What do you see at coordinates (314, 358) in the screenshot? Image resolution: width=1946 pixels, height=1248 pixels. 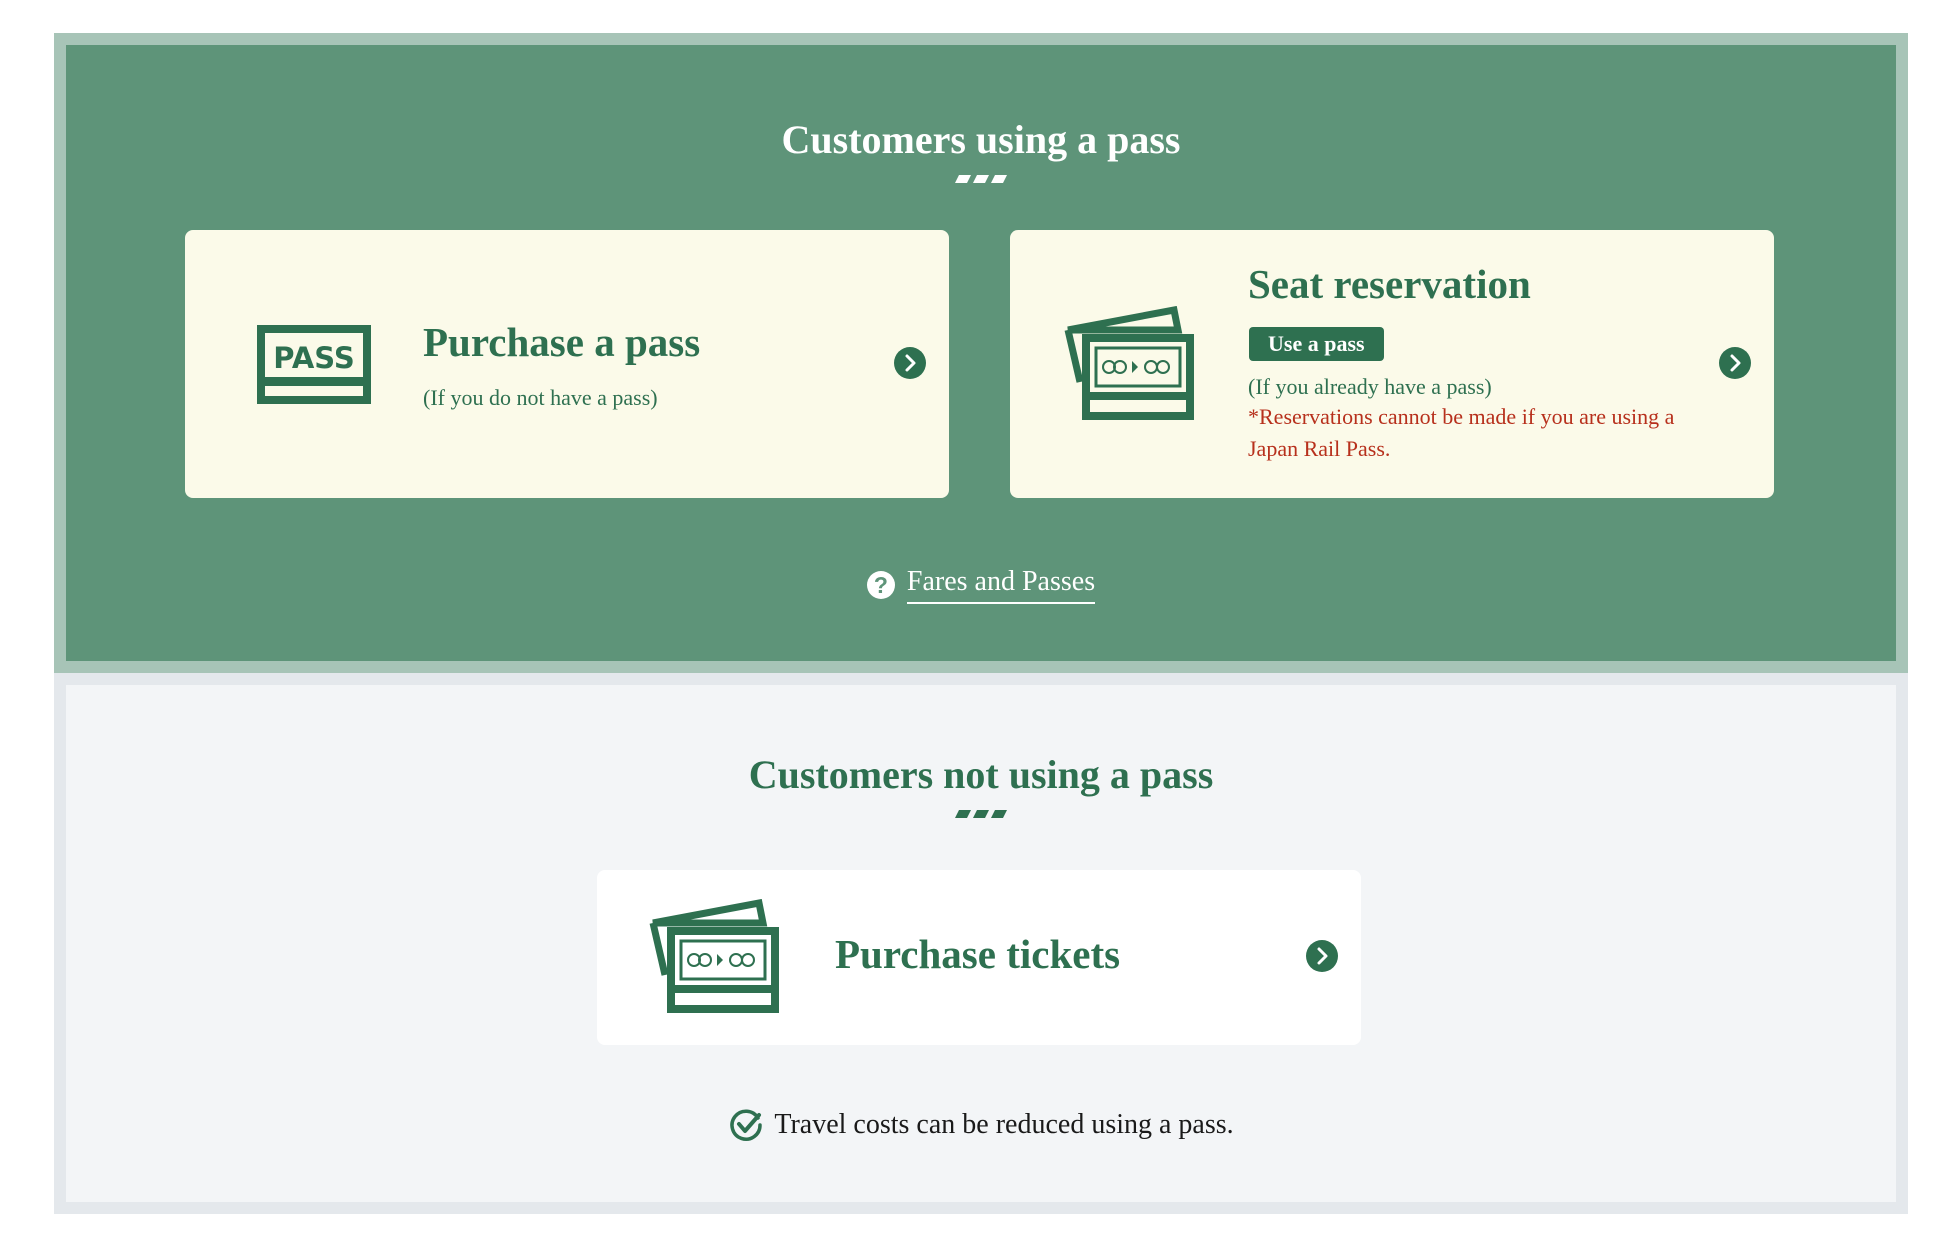 I see `svg-text: PASS` at bounding box center [314, 358].